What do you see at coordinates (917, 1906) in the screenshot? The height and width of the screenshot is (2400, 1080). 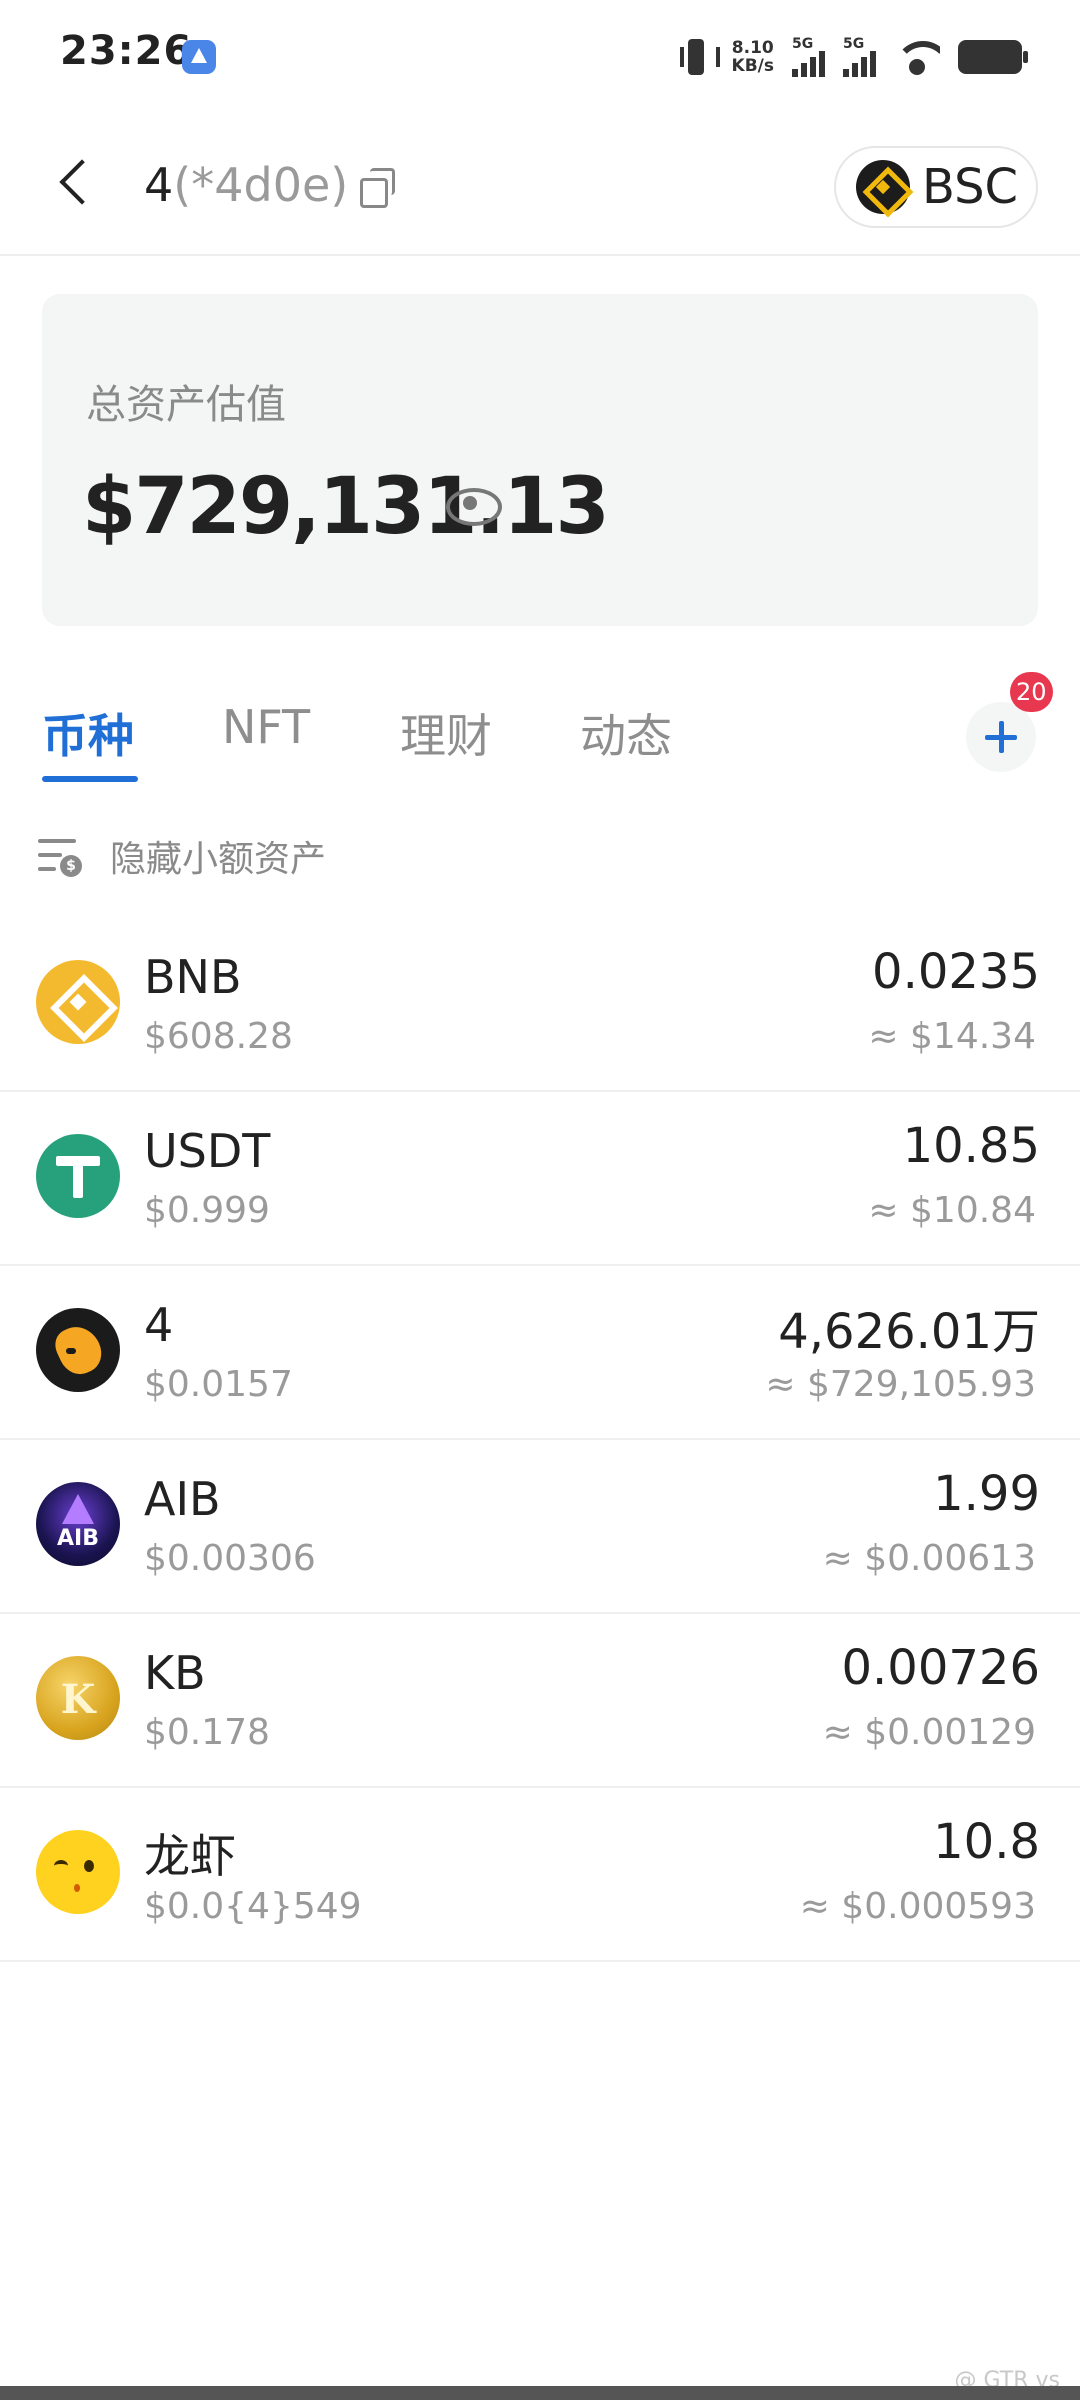 I see `token-fiat-value: ≈ $0.000593` at bounding box center [917, 1906].